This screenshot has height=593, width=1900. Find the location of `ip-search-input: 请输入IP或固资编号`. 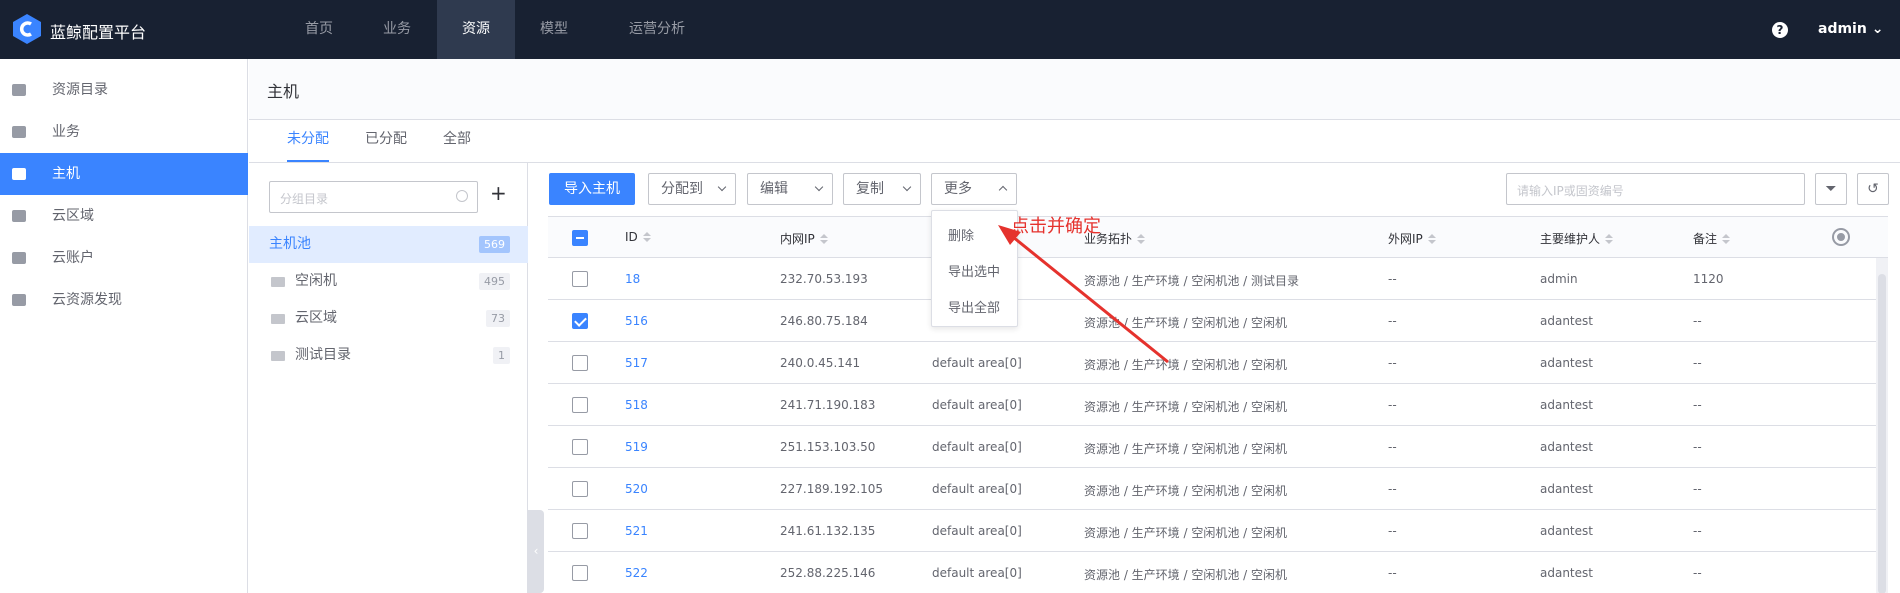

ip-search-input: 请输入IP或固资编号 is located at coordinates (1655, 189).